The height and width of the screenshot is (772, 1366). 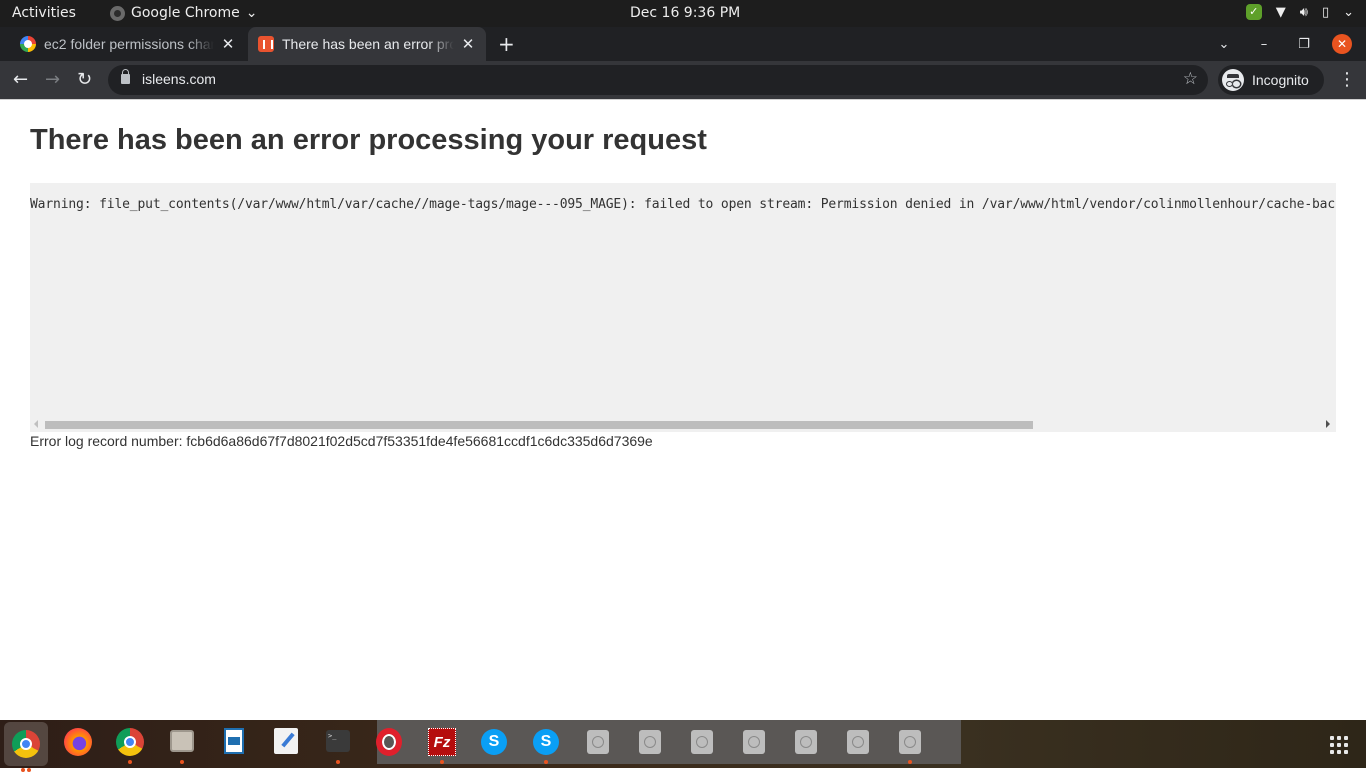 I want to click on more-menu-icon: ⋮, so click(x=1347, y=79).